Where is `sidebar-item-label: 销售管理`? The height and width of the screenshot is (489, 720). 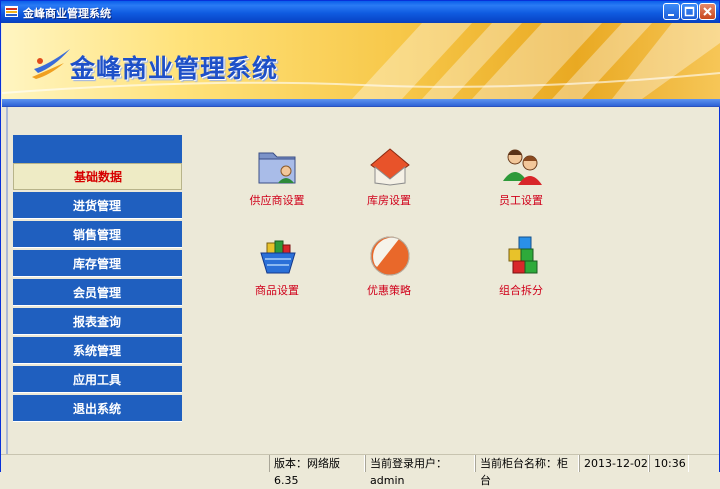
sidebar-item-label: 销售管理 is located at coordinates (97, 234).